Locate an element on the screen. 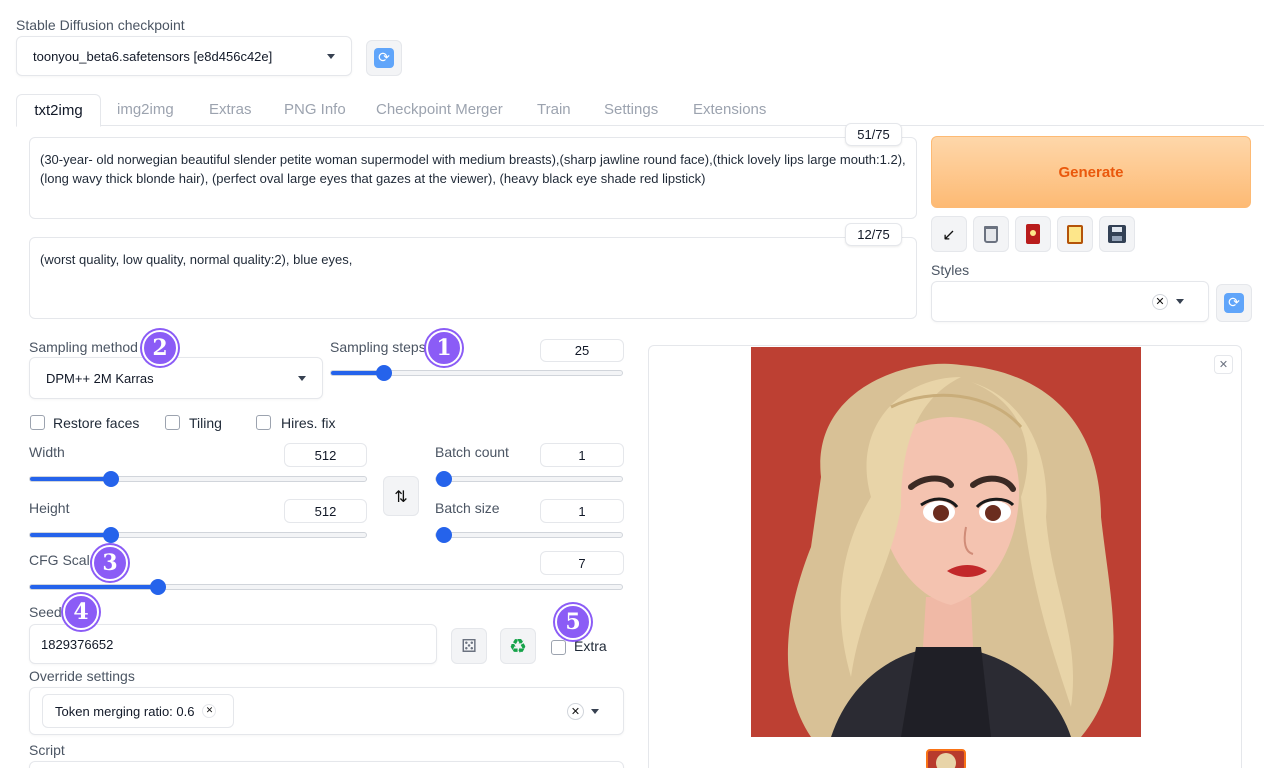 Image resolution: width=1280 pixels, height=768 pixels. override-settings-label: Override settings is located at coordinates (82, 676).